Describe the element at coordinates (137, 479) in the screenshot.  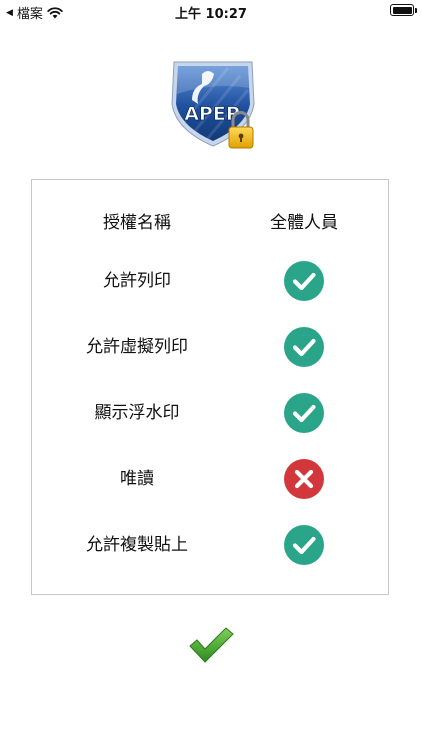
I see `permission-label: 唯讀` at that location.